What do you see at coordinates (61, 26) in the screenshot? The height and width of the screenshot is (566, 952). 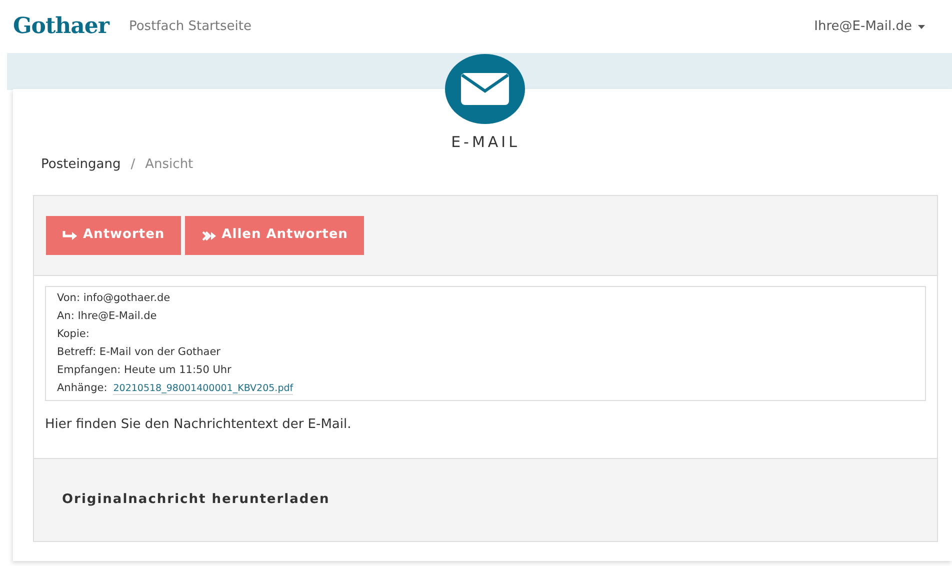 I see `logo: Gothaer` at bounding box center [61, 26].